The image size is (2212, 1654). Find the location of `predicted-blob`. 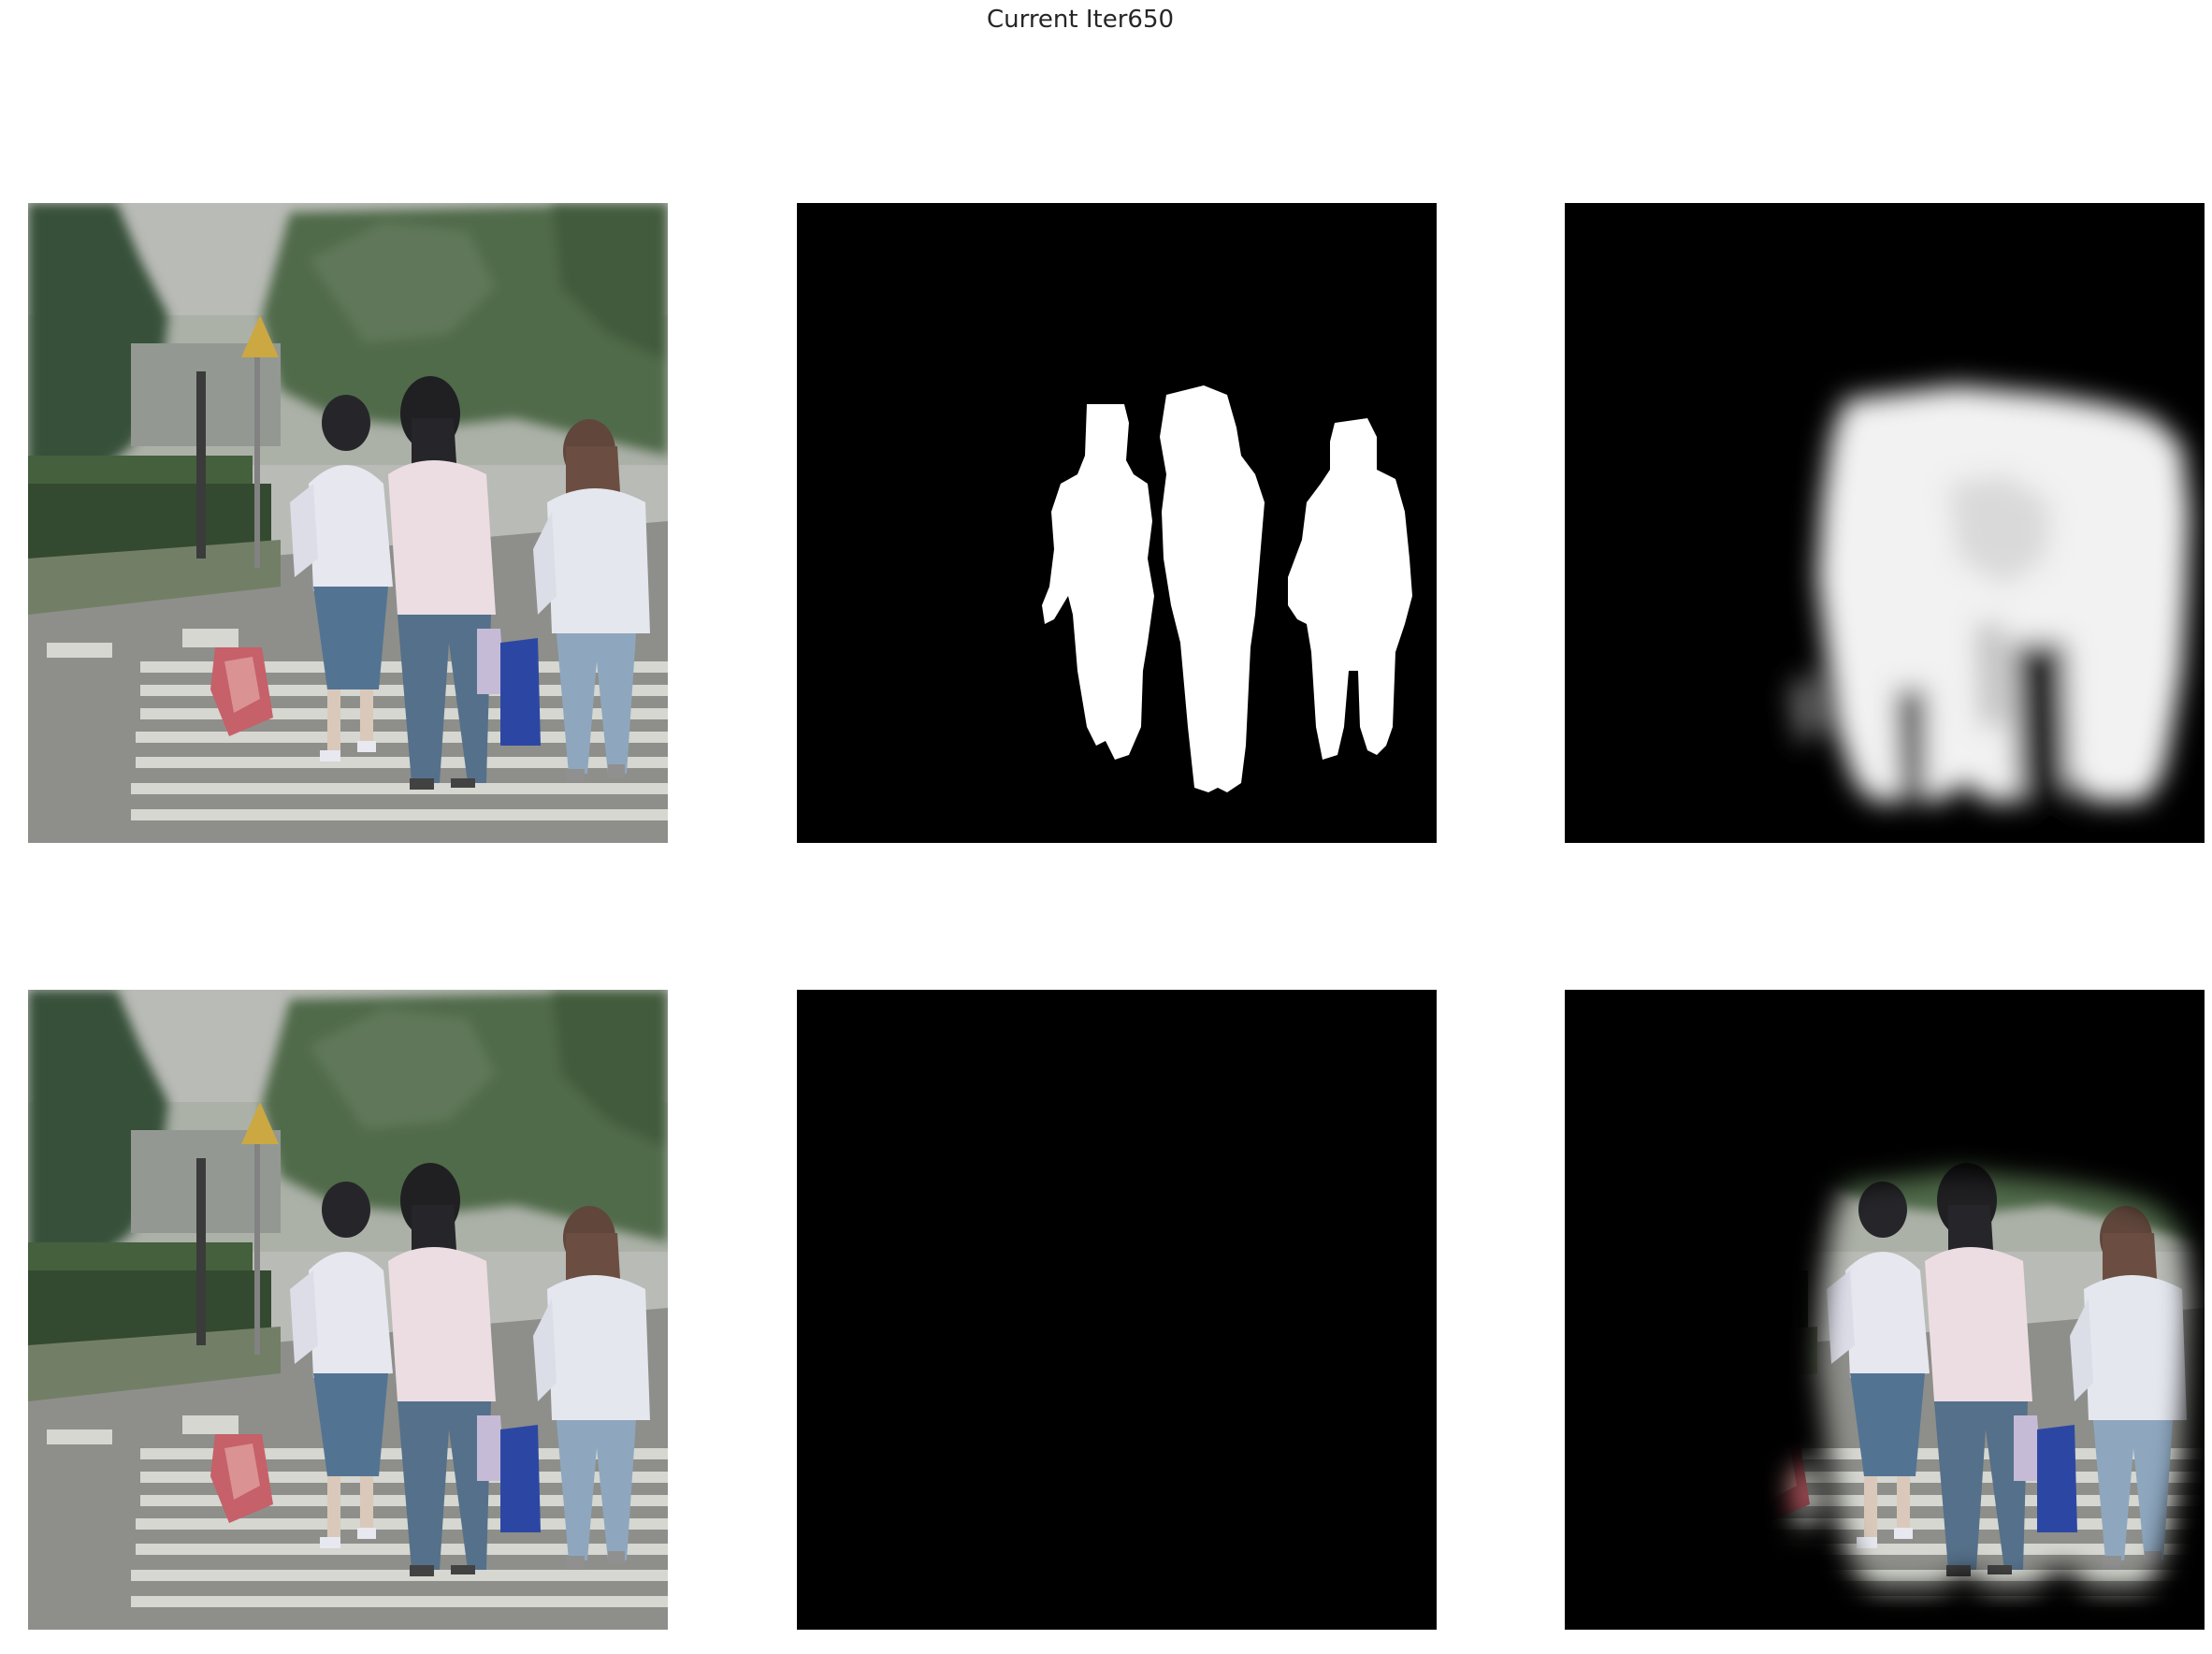

predicted-blob is located at coordinates (1989, 593).